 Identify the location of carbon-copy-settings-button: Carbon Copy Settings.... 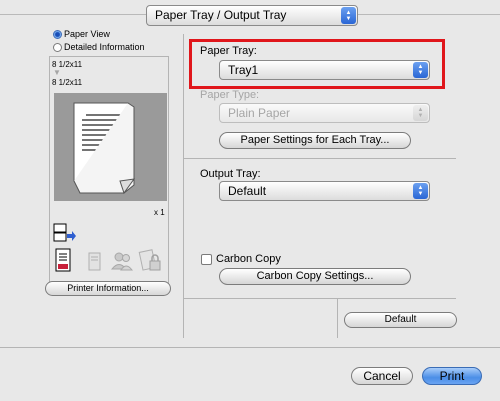
(315, 276).